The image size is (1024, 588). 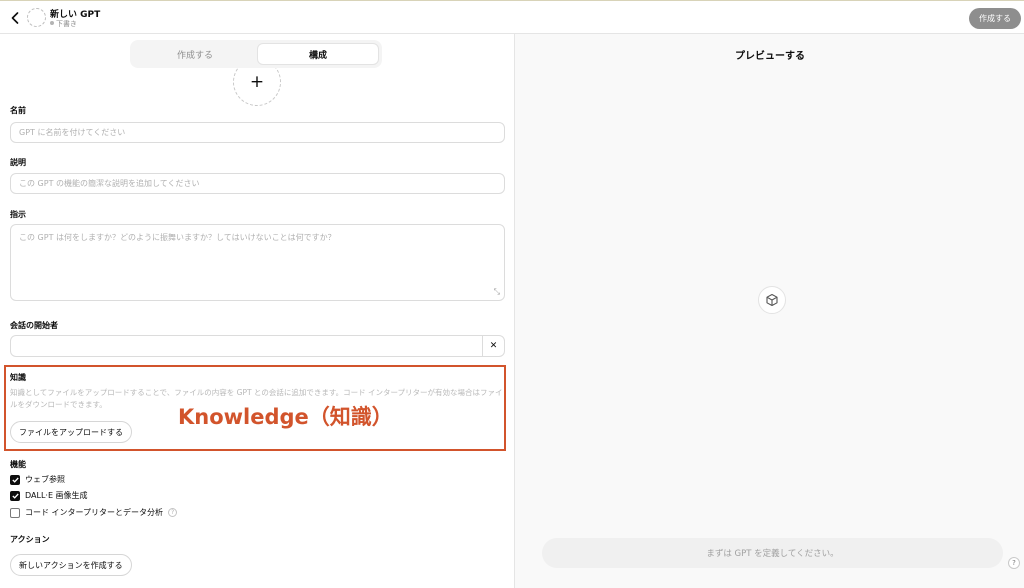 I want to click on mode-tabs: 作成する 構成, so click(x=256, y=54).